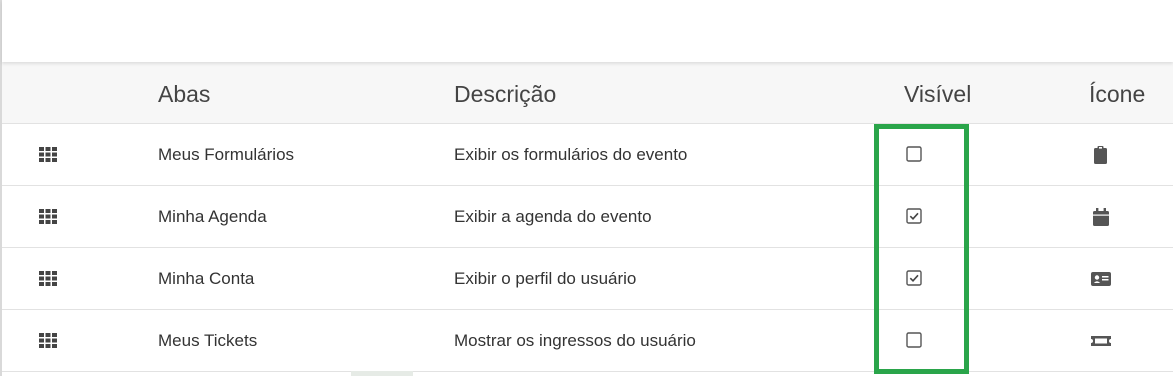  I want to click on header-descricao: Descrição, so click(505, 94).